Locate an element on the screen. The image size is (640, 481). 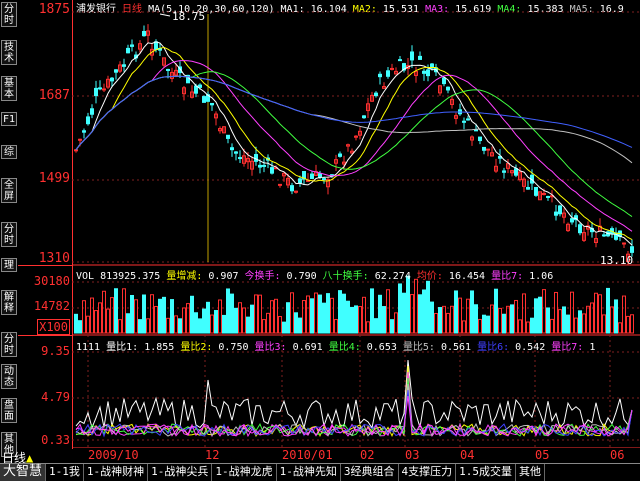
left-tab-strip: 分时 技术 基本 F1 综全屏 分时理解释 分时 动态 盘面 其他 is located at coordinates (9, 228).